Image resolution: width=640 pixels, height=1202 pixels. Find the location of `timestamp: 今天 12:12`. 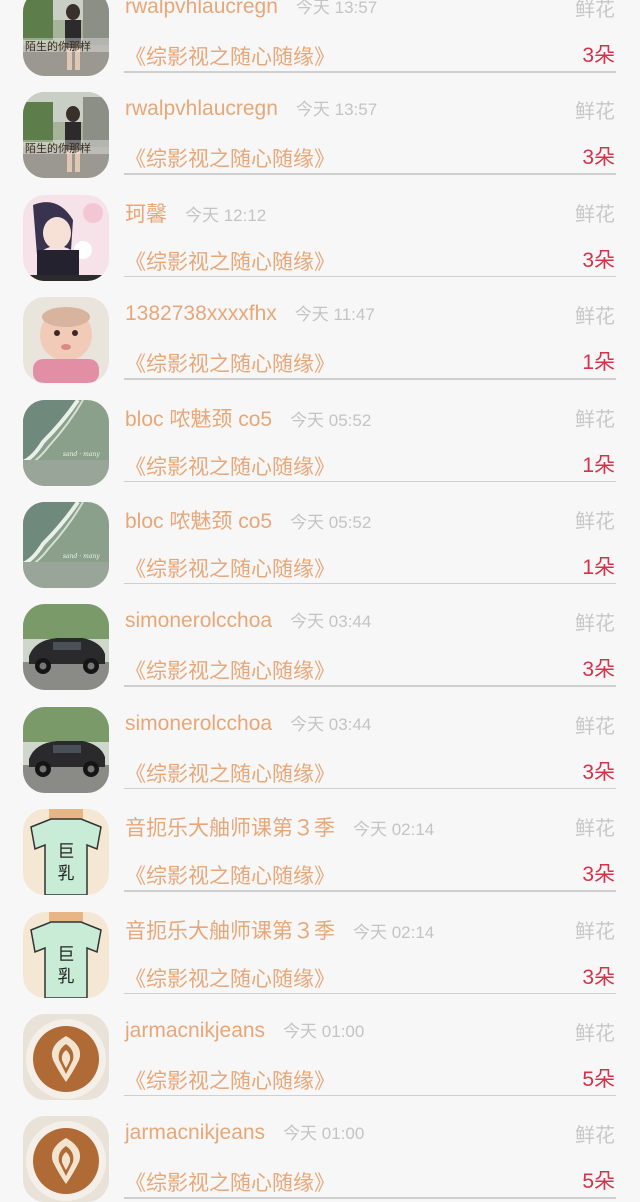

timestamp: 今天 12:12 is located at coordinates (226, 215).